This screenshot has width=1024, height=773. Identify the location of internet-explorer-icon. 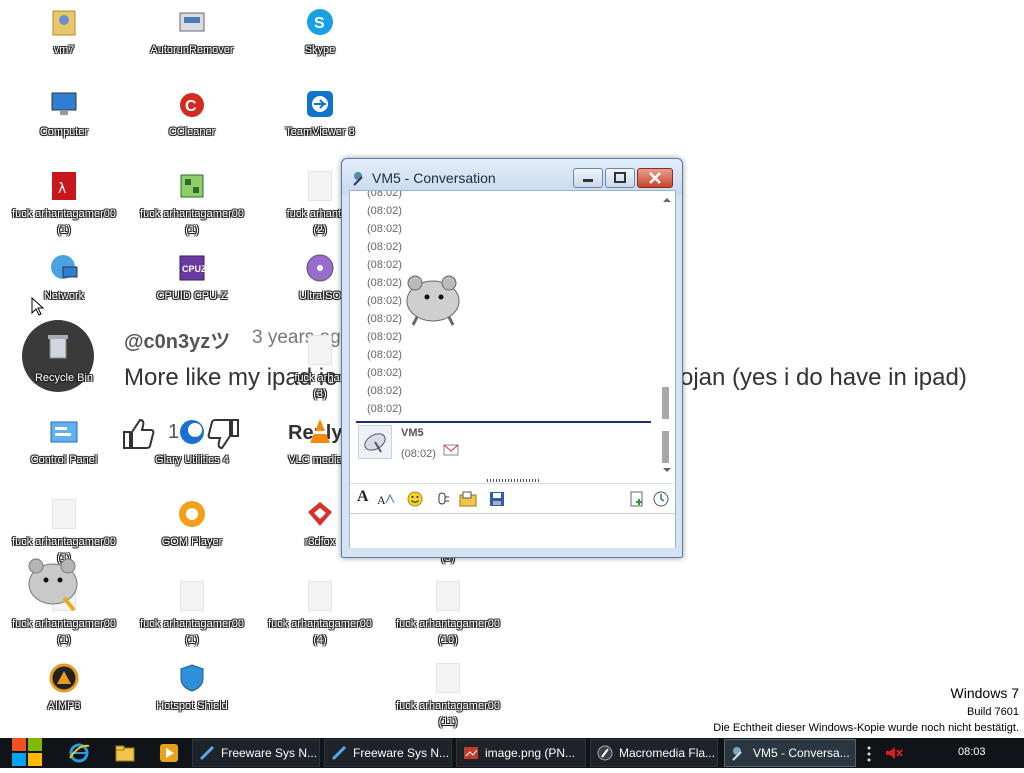
(79, 753).